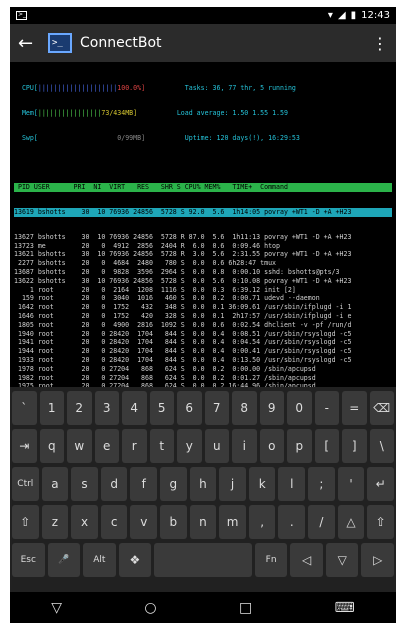 The image size is (405, 630). I want to click on key-6: h, so click(203, 484).